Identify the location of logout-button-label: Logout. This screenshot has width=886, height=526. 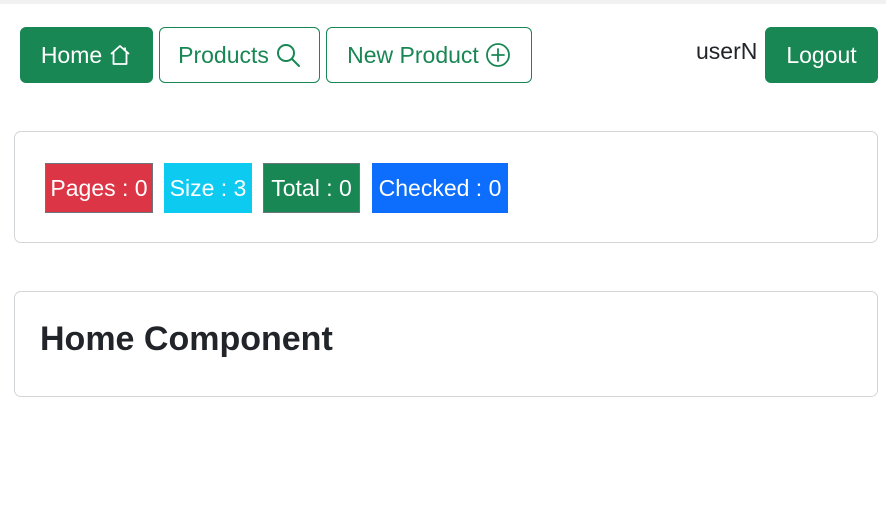
(821, 54).